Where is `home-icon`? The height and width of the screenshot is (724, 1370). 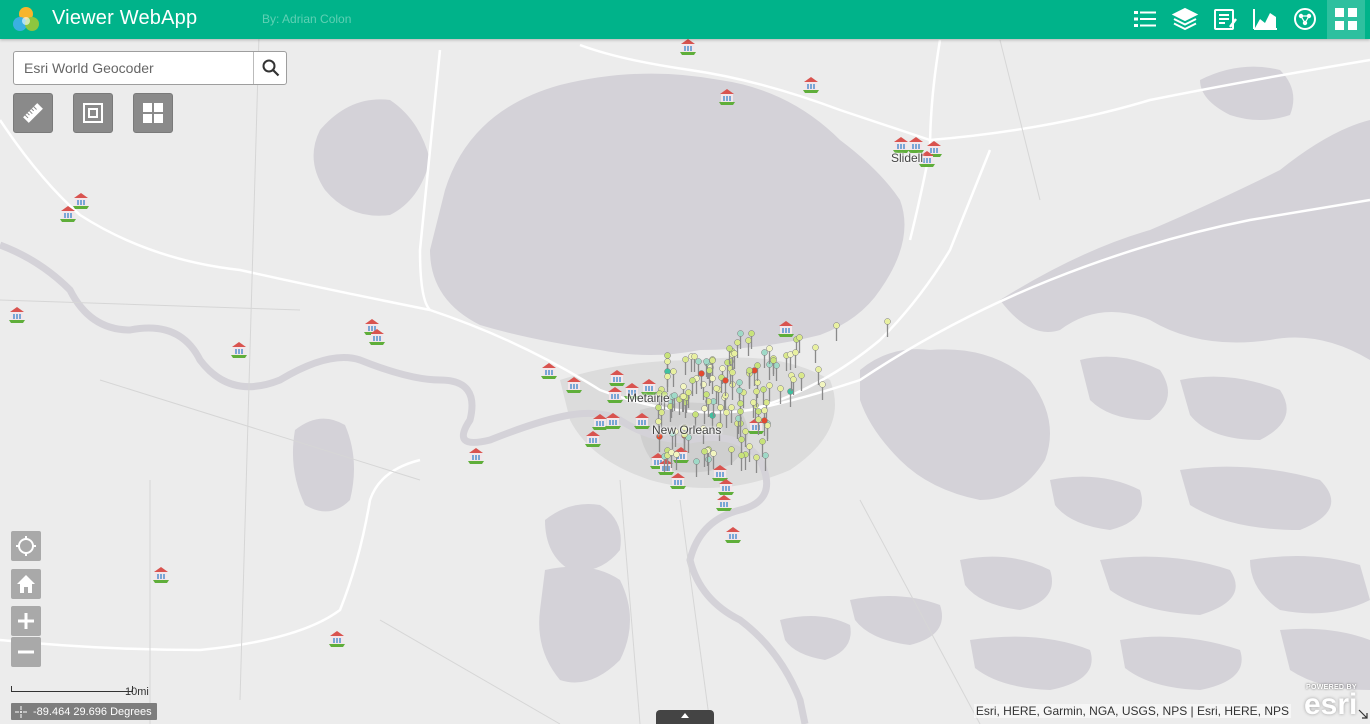
home-icon is located at coordinates (26, 584).